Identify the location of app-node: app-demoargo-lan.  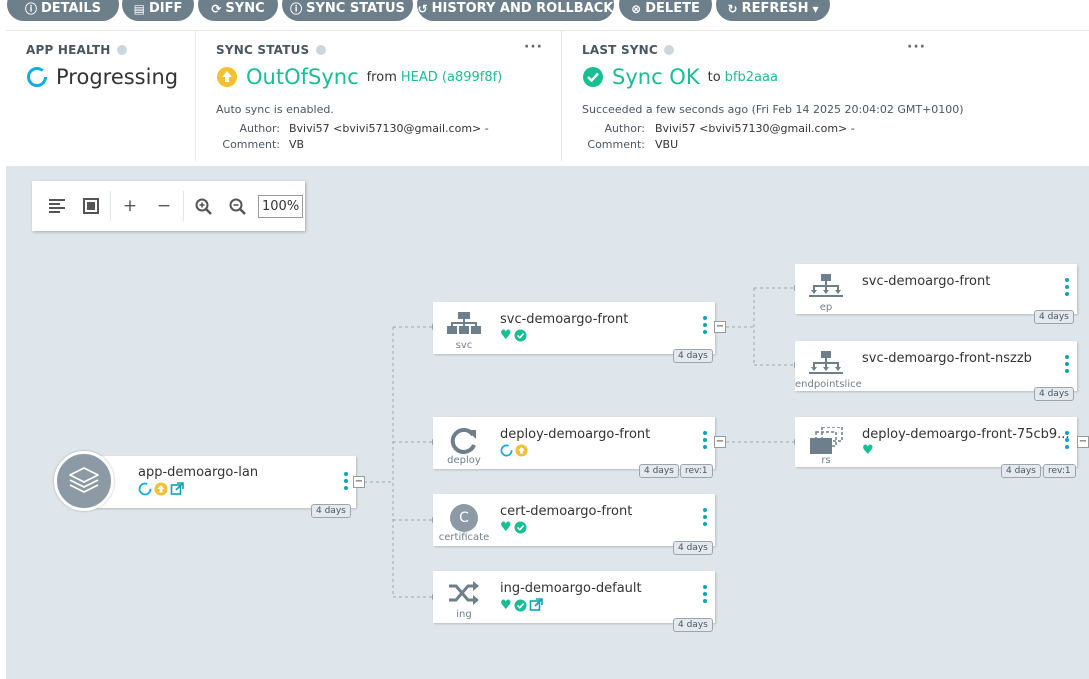
(217, 482).